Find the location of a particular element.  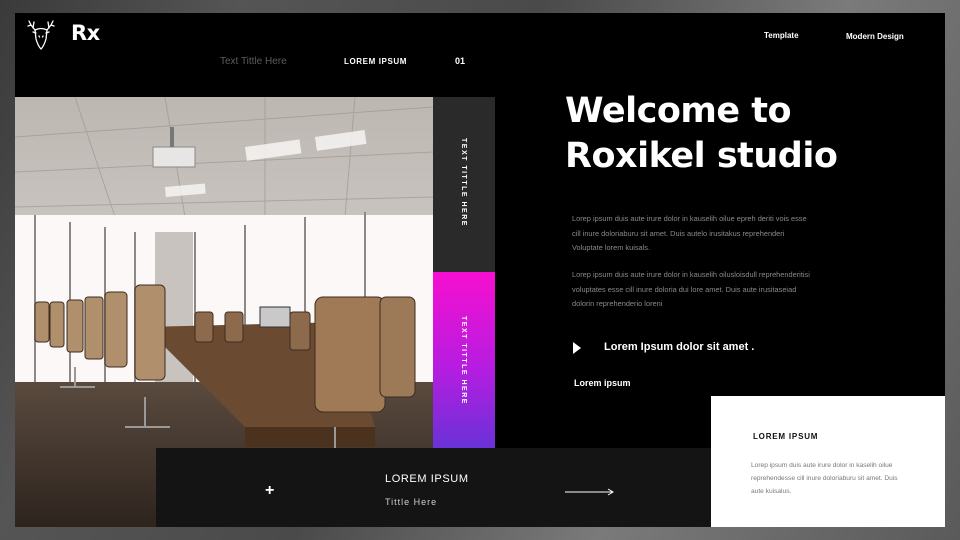

page-number: 01 is located at coordinates (460, 61).